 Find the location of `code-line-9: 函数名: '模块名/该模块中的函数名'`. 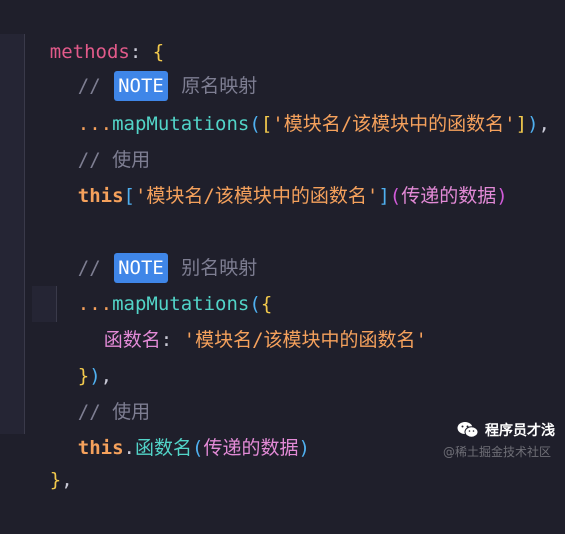

code-line-9: 函数名: '模块名/该模块中的函数名' is located at coordinates (242, 318).